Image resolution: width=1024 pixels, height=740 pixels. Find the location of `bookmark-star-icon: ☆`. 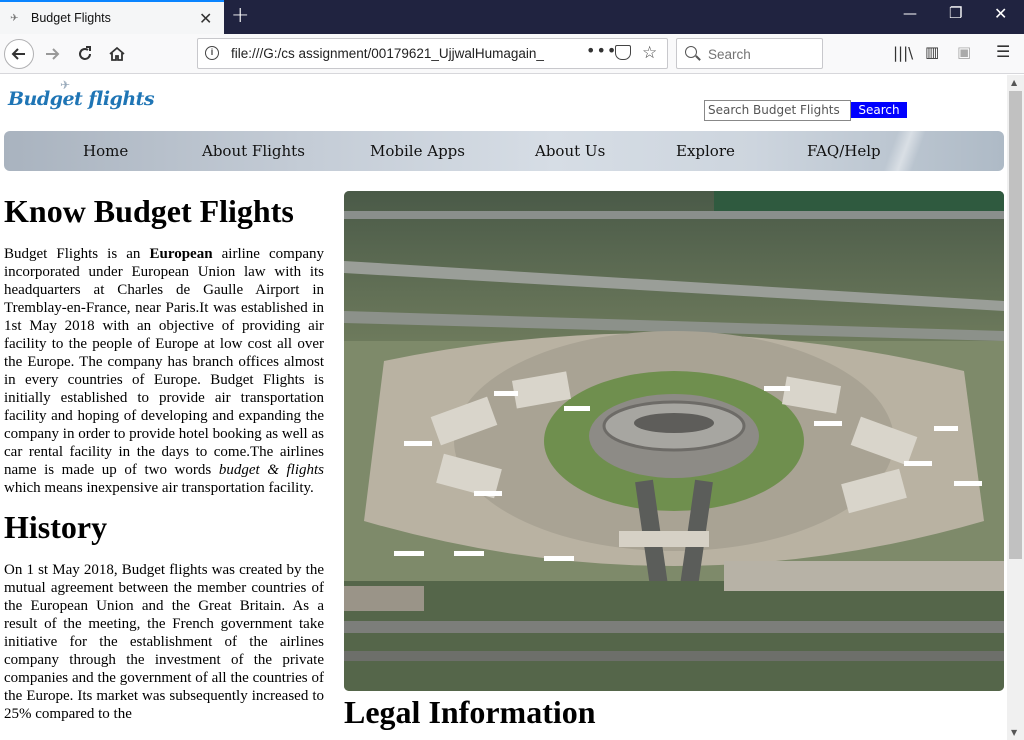

bookmark-star-icon: ☆ is located at coordinates (649, 53).